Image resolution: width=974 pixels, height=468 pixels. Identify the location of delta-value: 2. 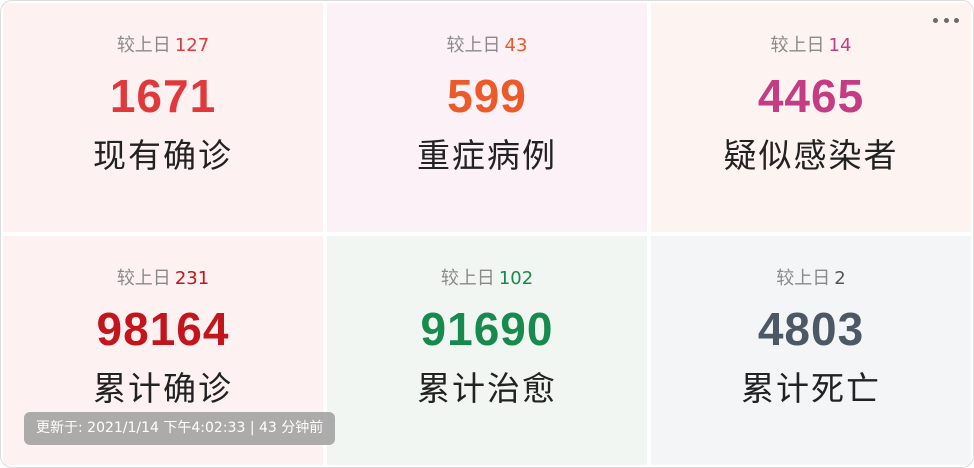
(840, 278).